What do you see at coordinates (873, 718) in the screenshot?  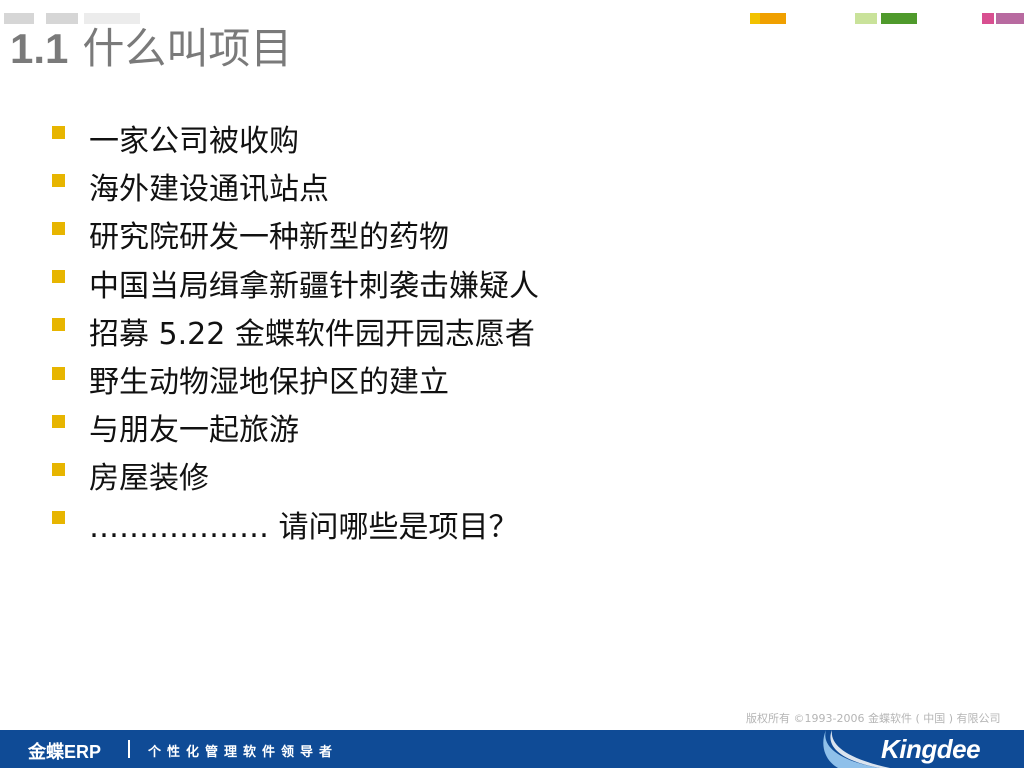 I see `copyright-notice: 版权所有 ©1993-2006 金蝶软件 ( 中国 ) 有限公司` at bounding box center [873, 718].